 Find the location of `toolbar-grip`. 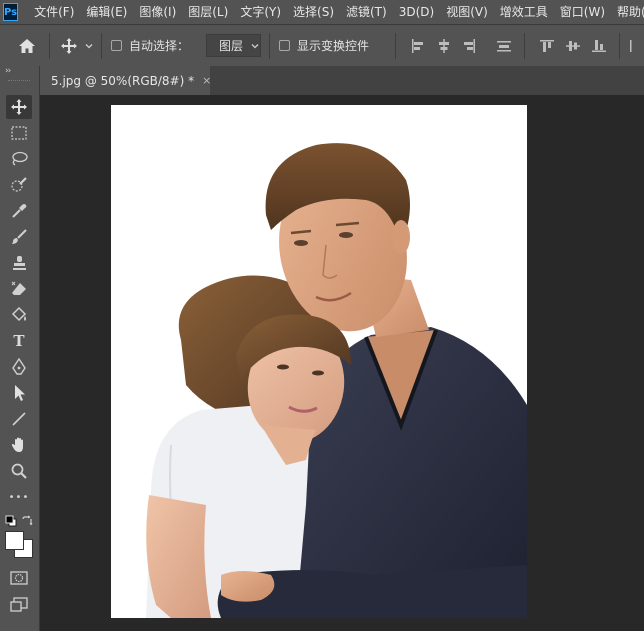

toolbar-grip is located at coordinates (19, 81).